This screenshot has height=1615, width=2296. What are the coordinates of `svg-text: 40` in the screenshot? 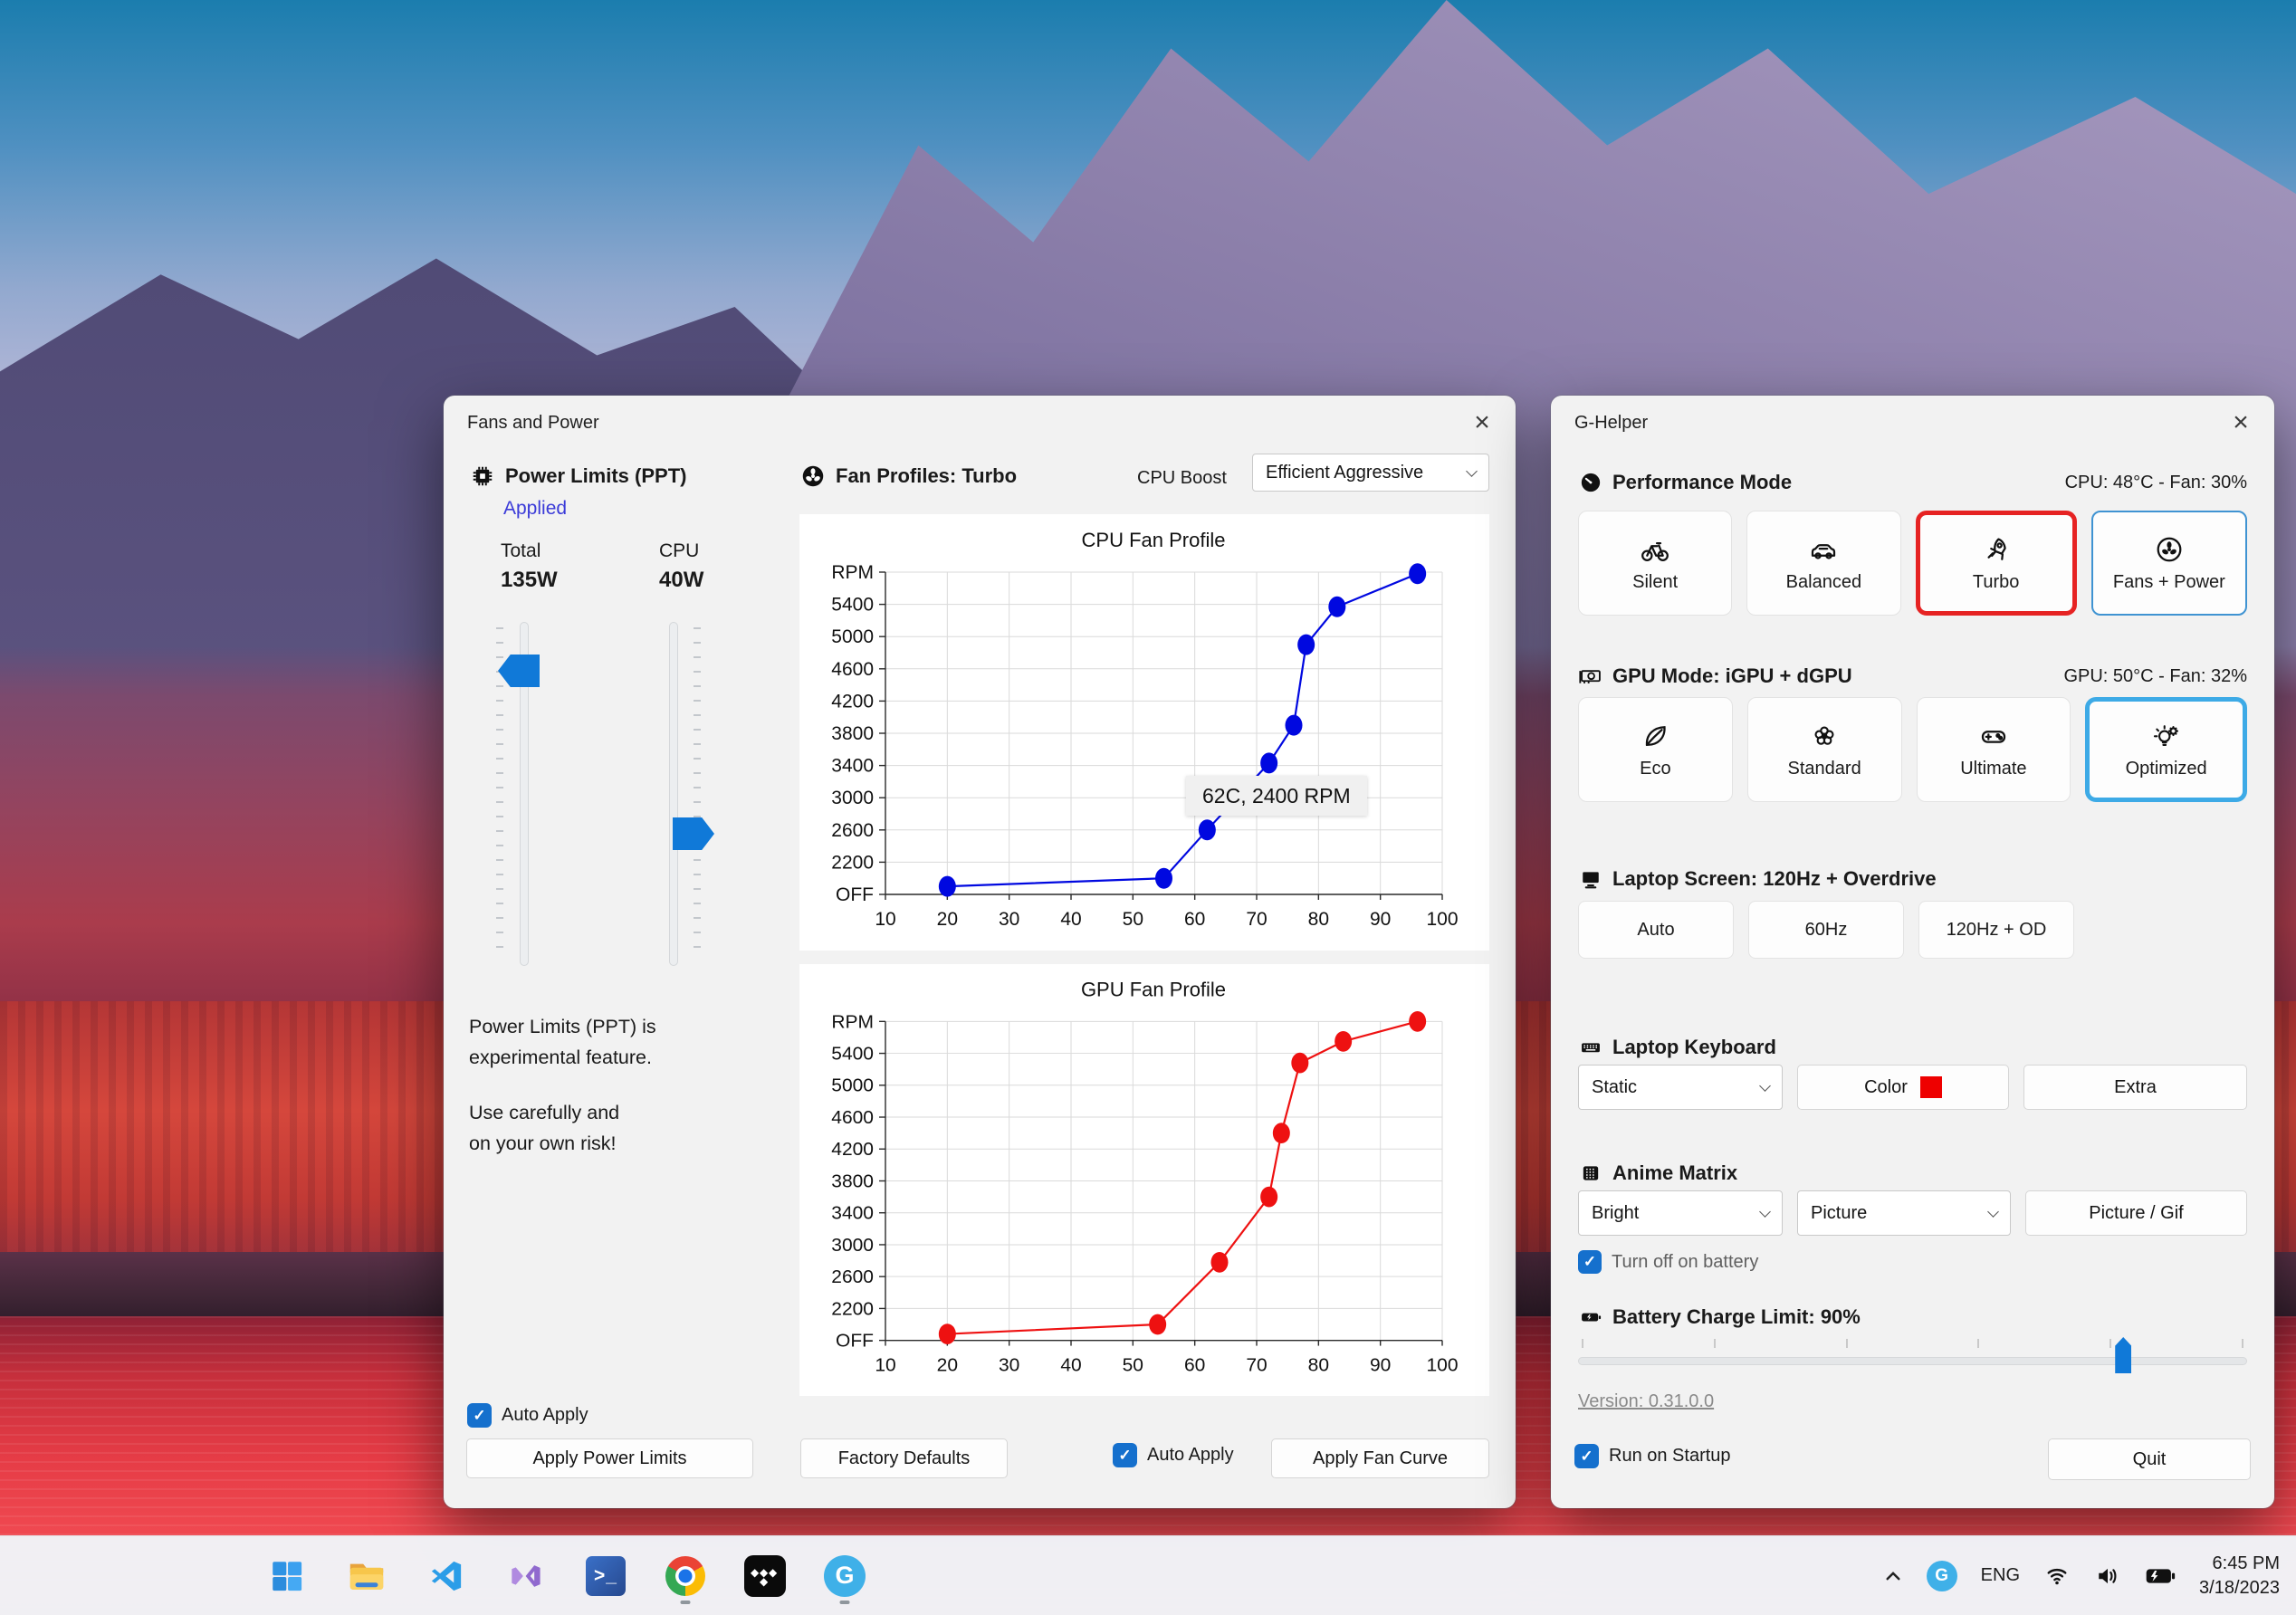 It's located at (1070, 919).